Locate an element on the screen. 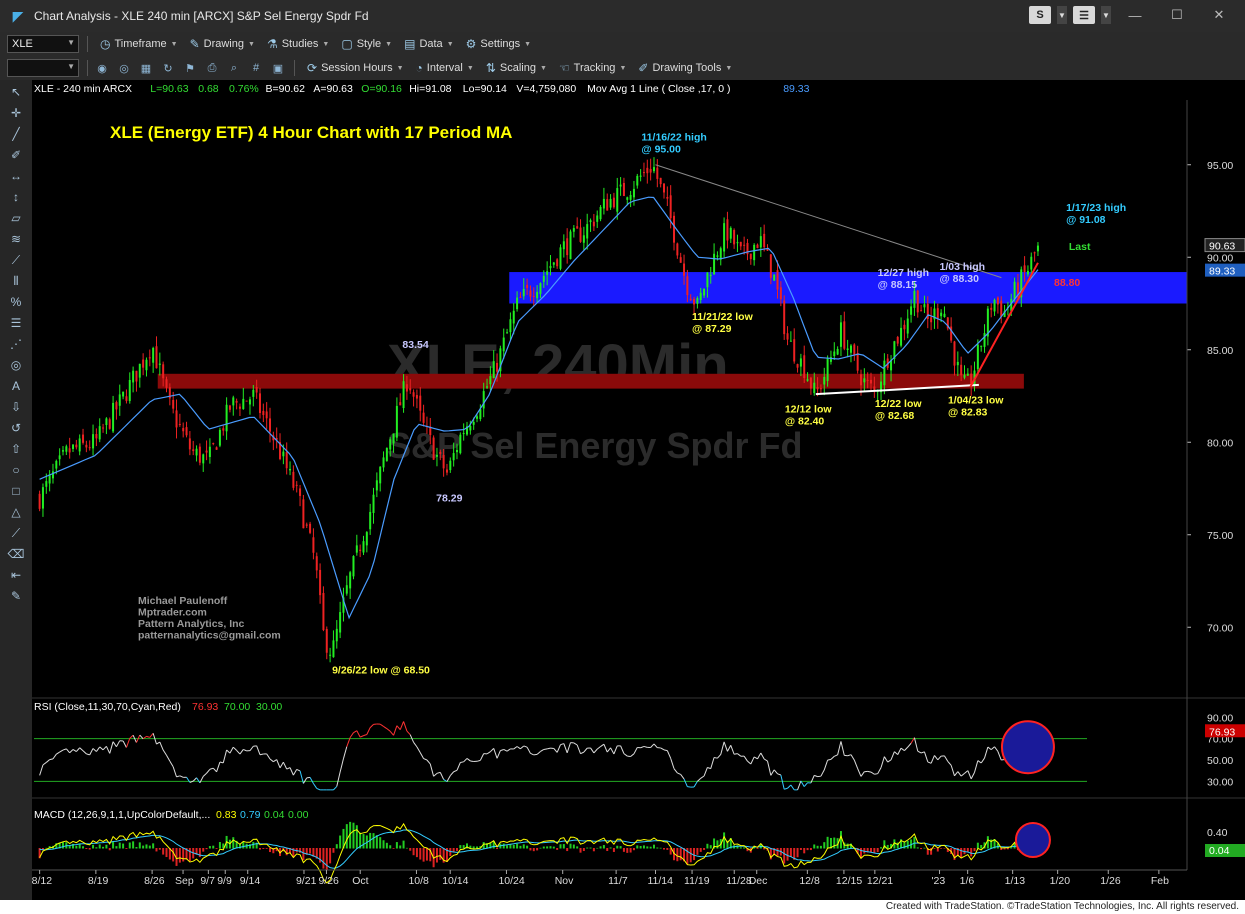  pointer-icon: ↖ is located at coordinates (16, 92).